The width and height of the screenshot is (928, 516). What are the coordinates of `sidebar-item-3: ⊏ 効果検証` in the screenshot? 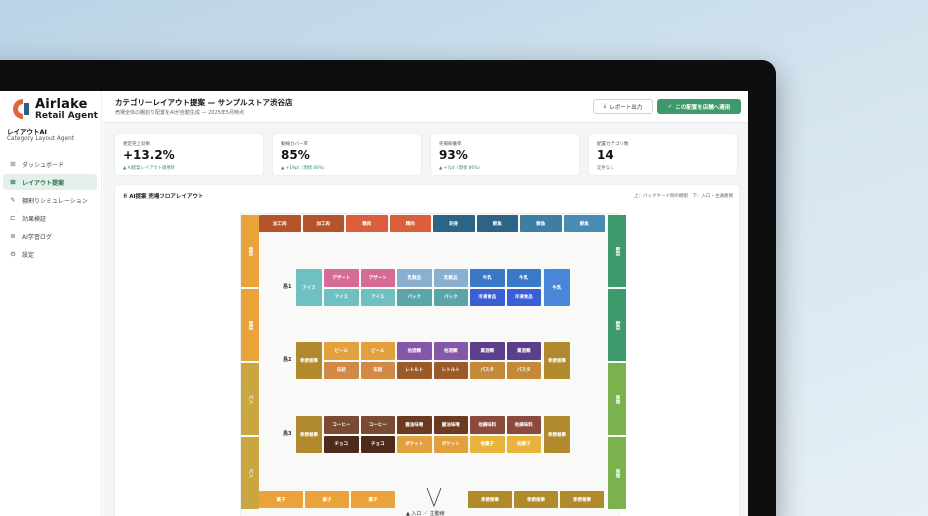 It's located at (50, 218).